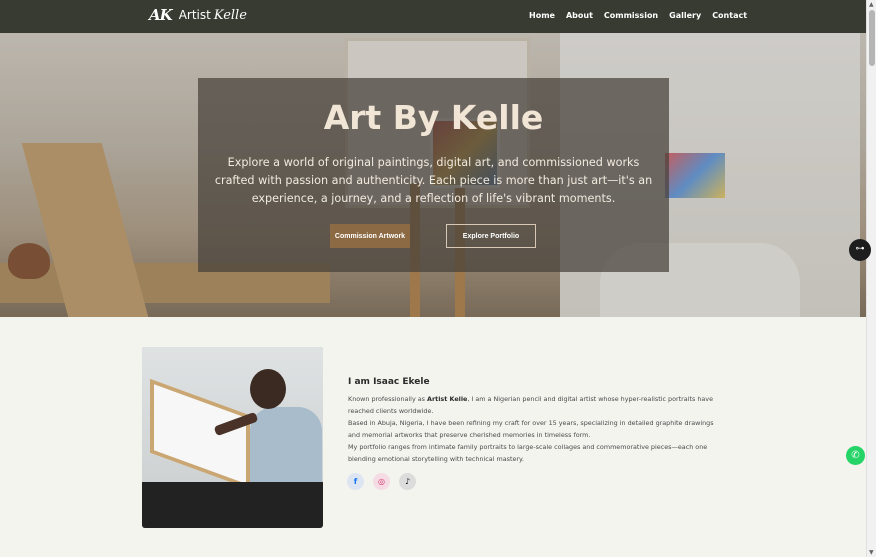  Describe the element at coordinates (194, 15) in the screenshot. I see `logo-text: Artist` at that location.